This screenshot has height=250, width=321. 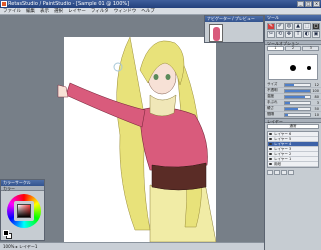 I want to click on color-panel: カラーサークル カラー, so click(x=22, y=210).